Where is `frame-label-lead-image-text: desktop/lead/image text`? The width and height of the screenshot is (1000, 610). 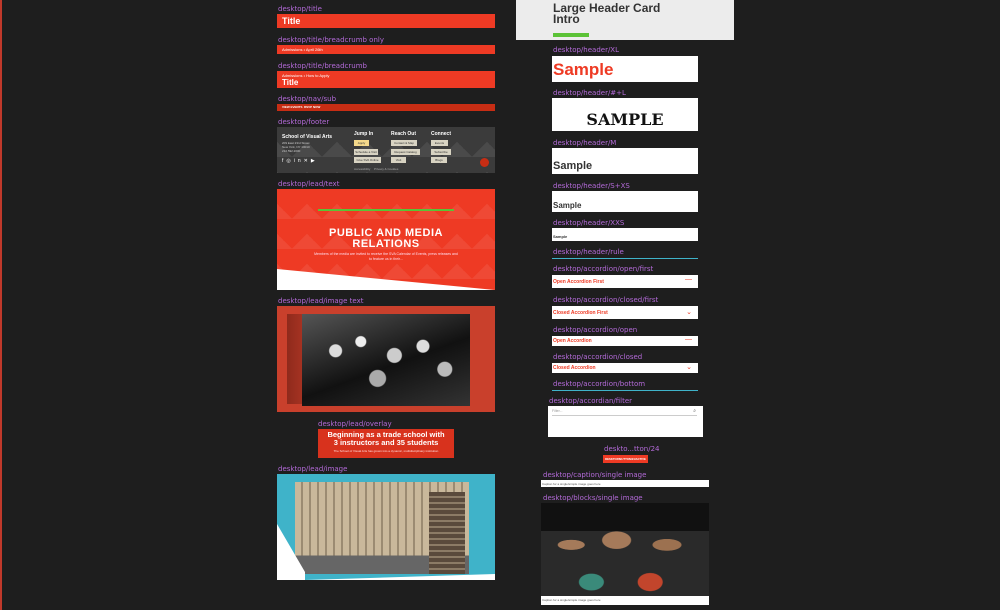
frame-label-lead-image-text: desktop/lead/image text is located at coordinates (321, 301).